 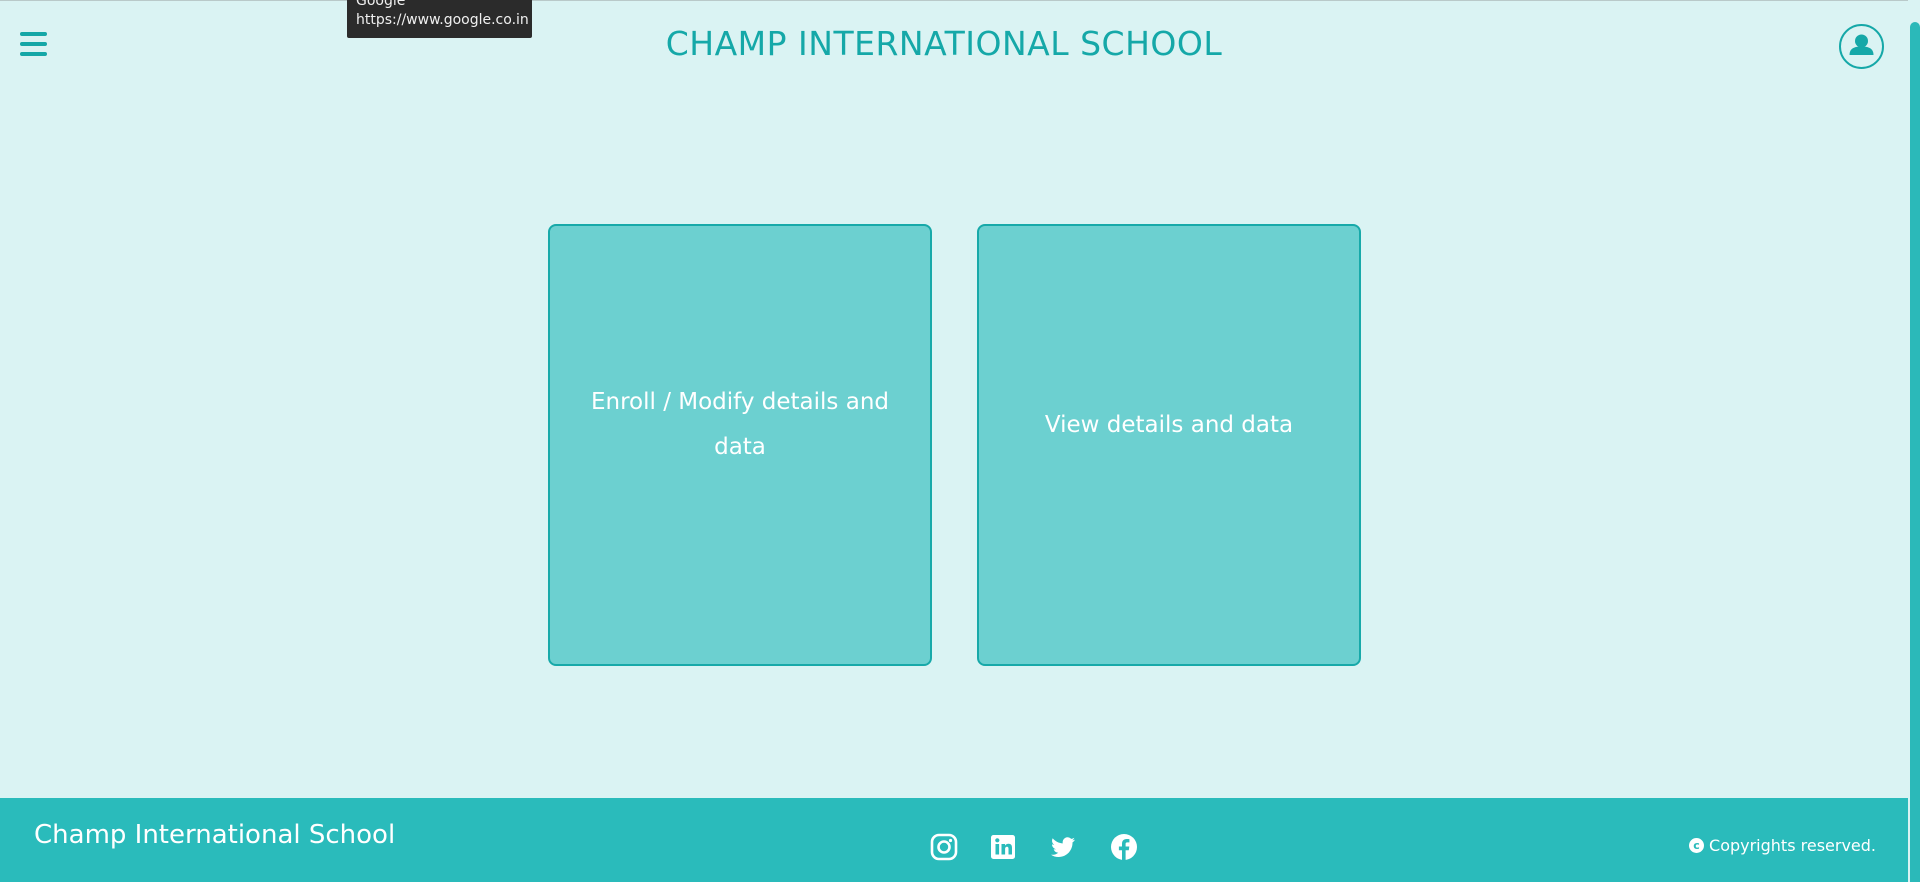 I want to click on instagram-icon, so click(x=944, y=847).